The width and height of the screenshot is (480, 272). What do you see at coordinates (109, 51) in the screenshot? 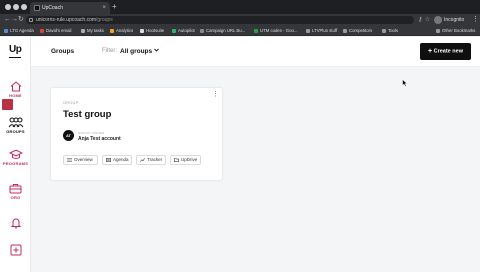
I see `filter-label: Filter:` at bounding box center [109, 51].